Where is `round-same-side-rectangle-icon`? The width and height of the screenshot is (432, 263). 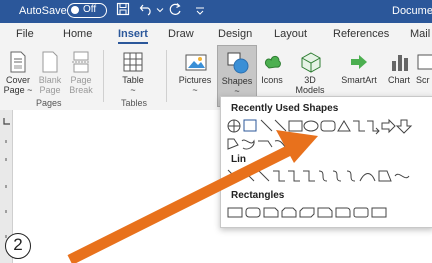
round-same-side-rectangle-icon is located at coordinates (361, 212).